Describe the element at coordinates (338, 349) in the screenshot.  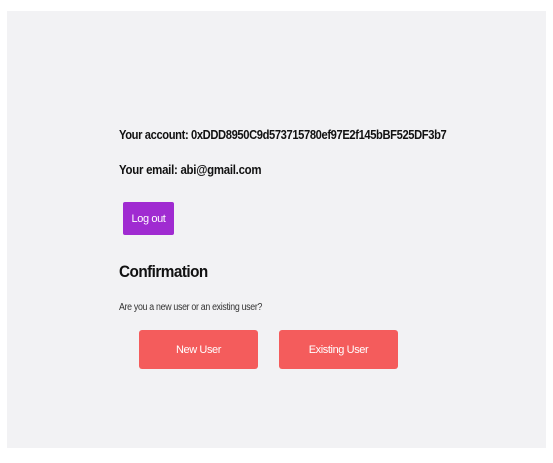
I see `existing-user-button: Existing User` at that location.